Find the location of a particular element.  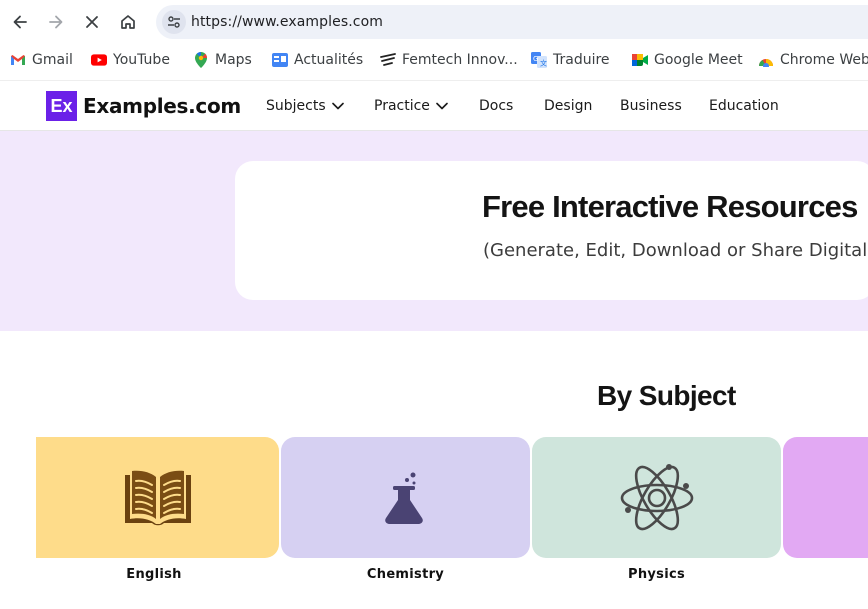

nav-education: Education is located at coordinates (744, 106).